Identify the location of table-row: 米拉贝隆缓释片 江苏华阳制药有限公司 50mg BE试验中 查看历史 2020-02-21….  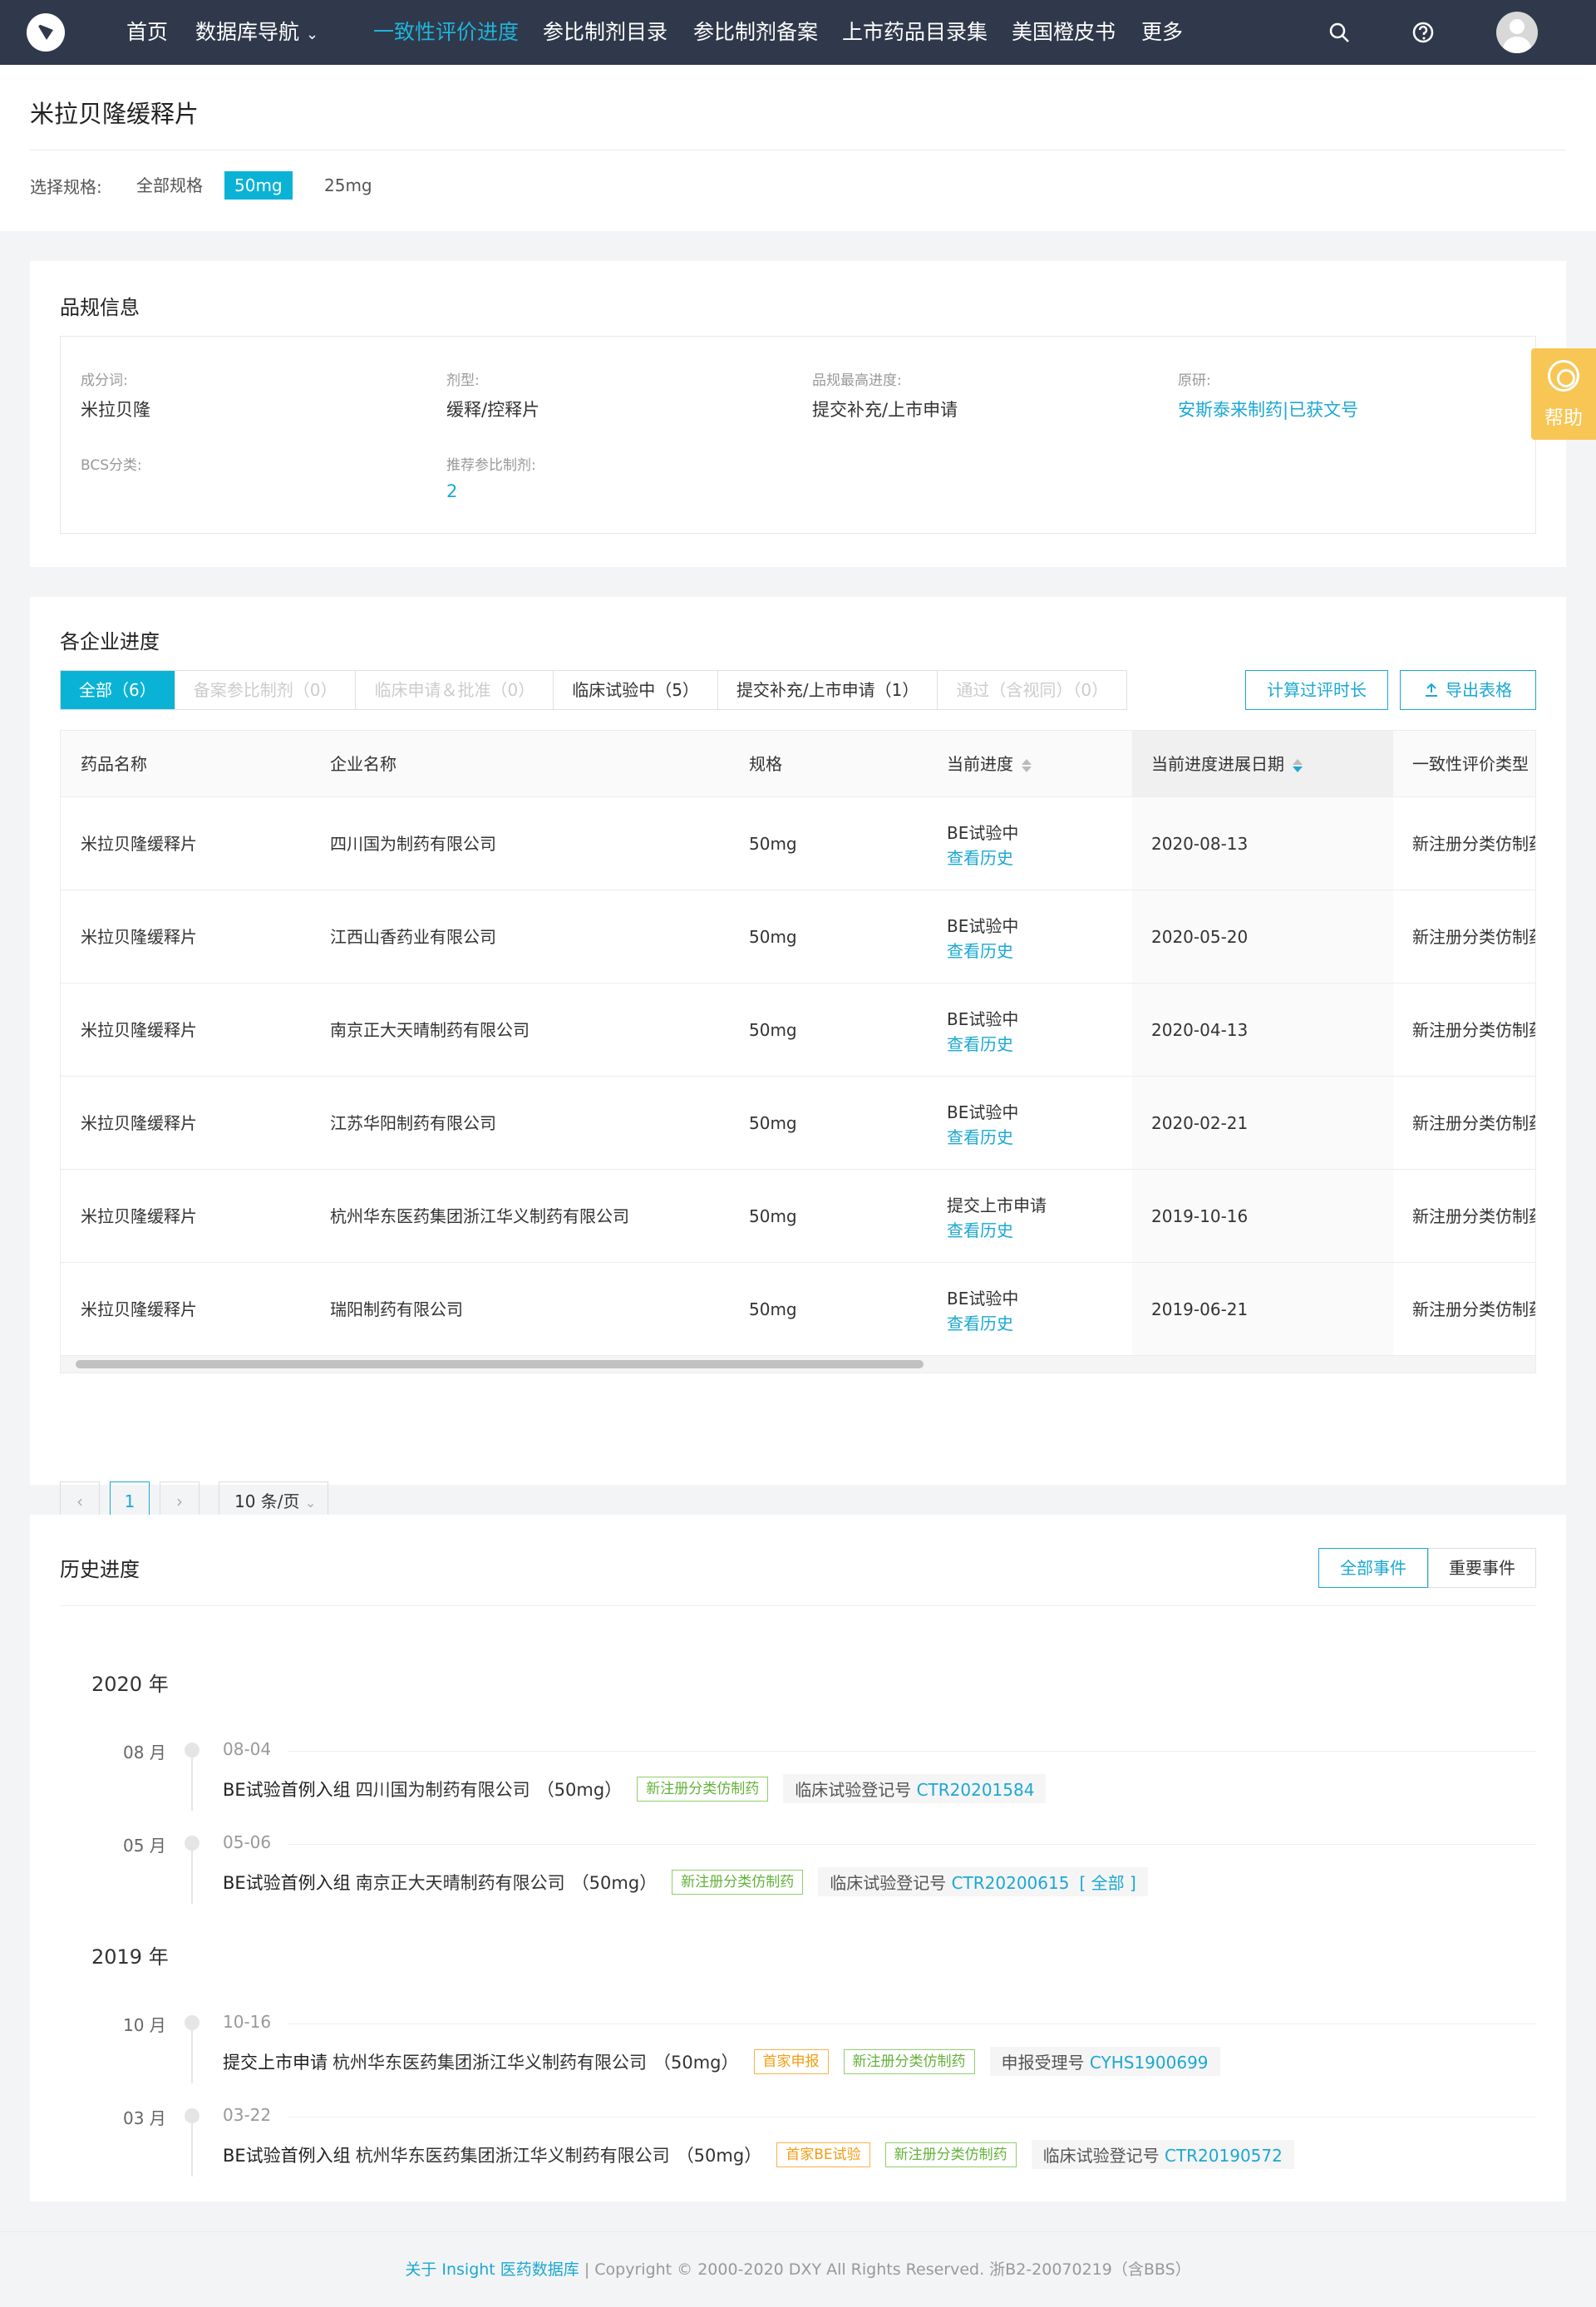
(798, 1123).